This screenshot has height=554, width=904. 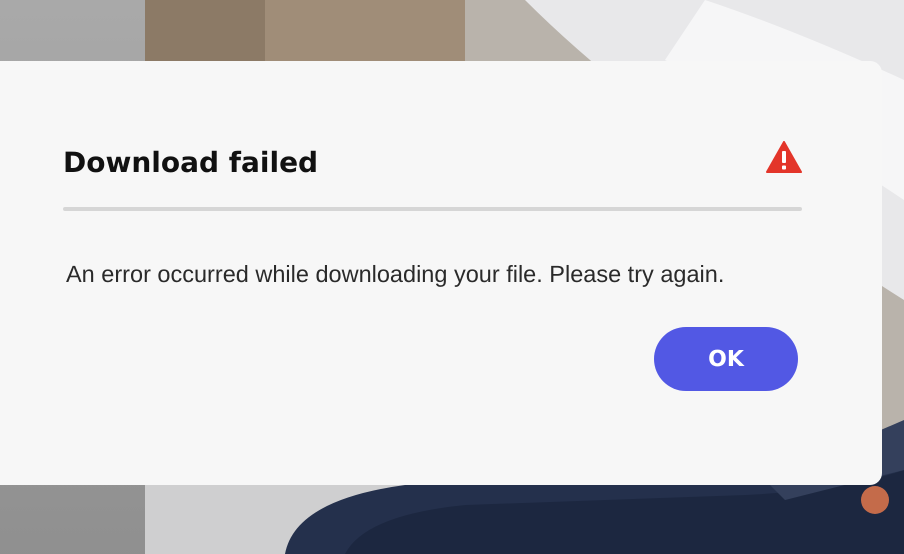 What do you see at coordinates (784, 157) in the screenshot?
I see `warning-icon` at bounding box center [784, 157].